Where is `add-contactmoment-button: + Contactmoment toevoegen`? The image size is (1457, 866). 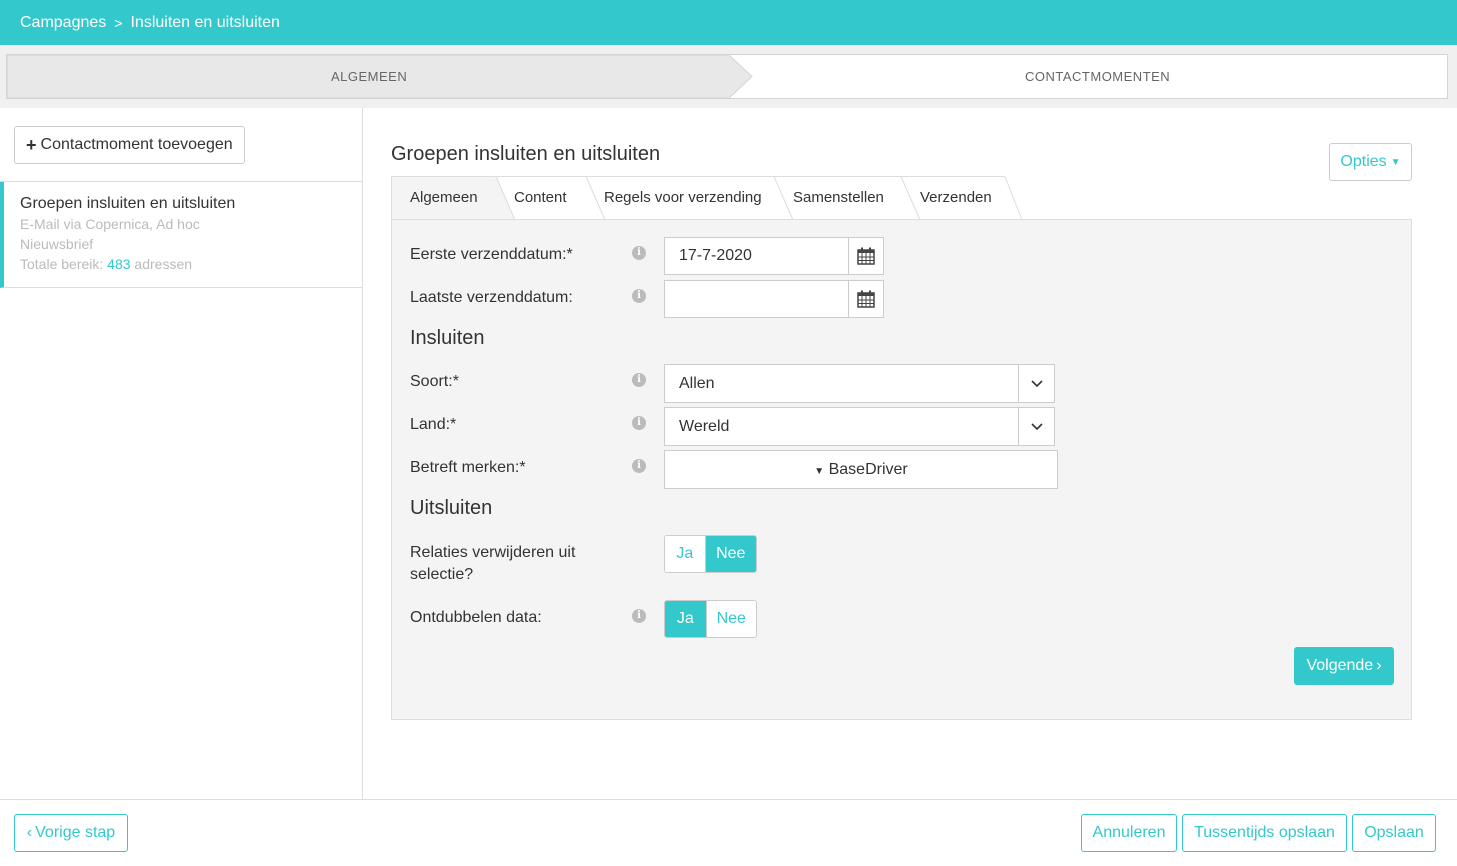 add-contactmoment-button: + Contactmoment toevoegen is located at coordinates (129, 145).